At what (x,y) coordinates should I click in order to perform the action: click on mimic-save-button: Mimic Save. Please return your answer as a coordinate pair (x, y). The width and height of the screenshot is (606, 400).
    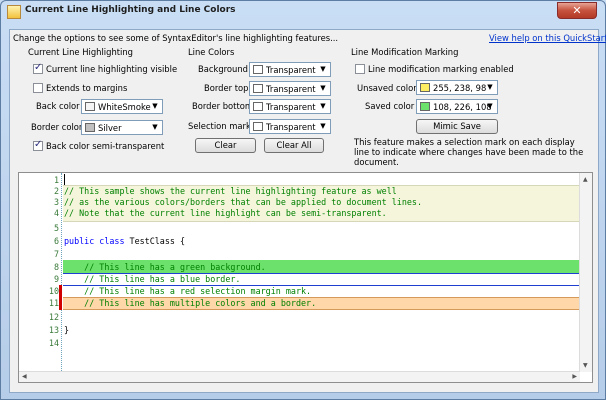
    Looking at the image, I should click on (457, 126).